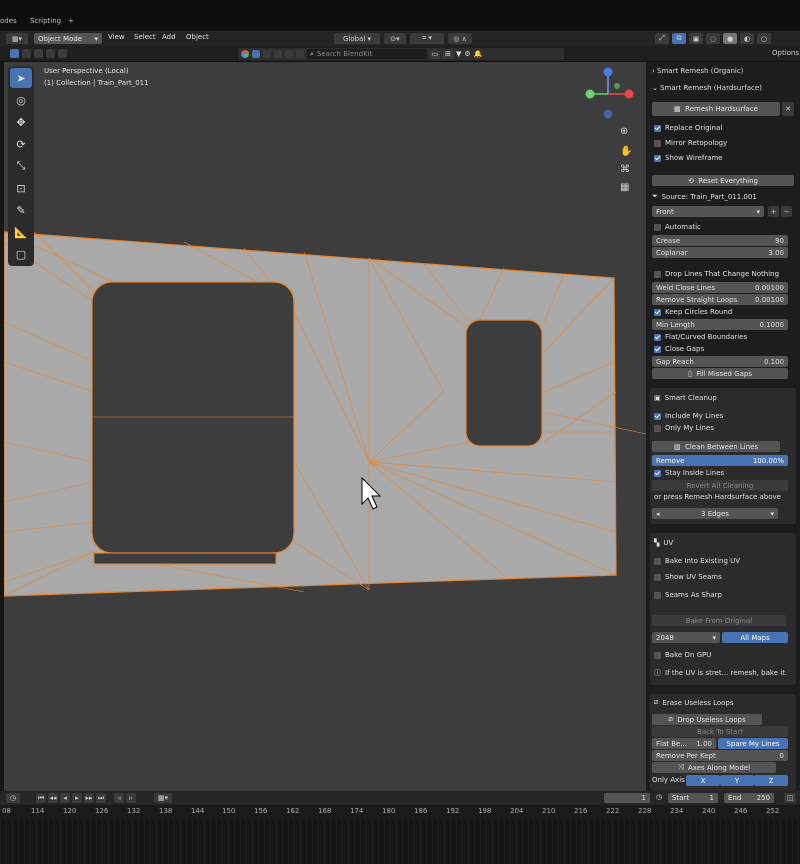 The image size is (800, 864). What do you see at coordinates (62, 53) in the screenshot?
I see `select-intersect-icon` at bounding box center [62, 53].